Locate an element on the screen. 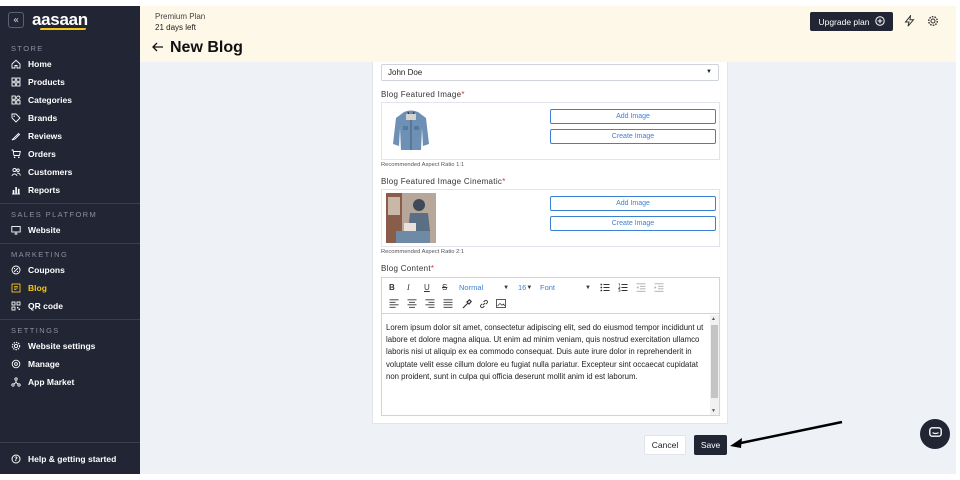 This screenshot has width=960, height=480. upgrade-plan-button: Upgrade plan is located at coordinates (851, 21).